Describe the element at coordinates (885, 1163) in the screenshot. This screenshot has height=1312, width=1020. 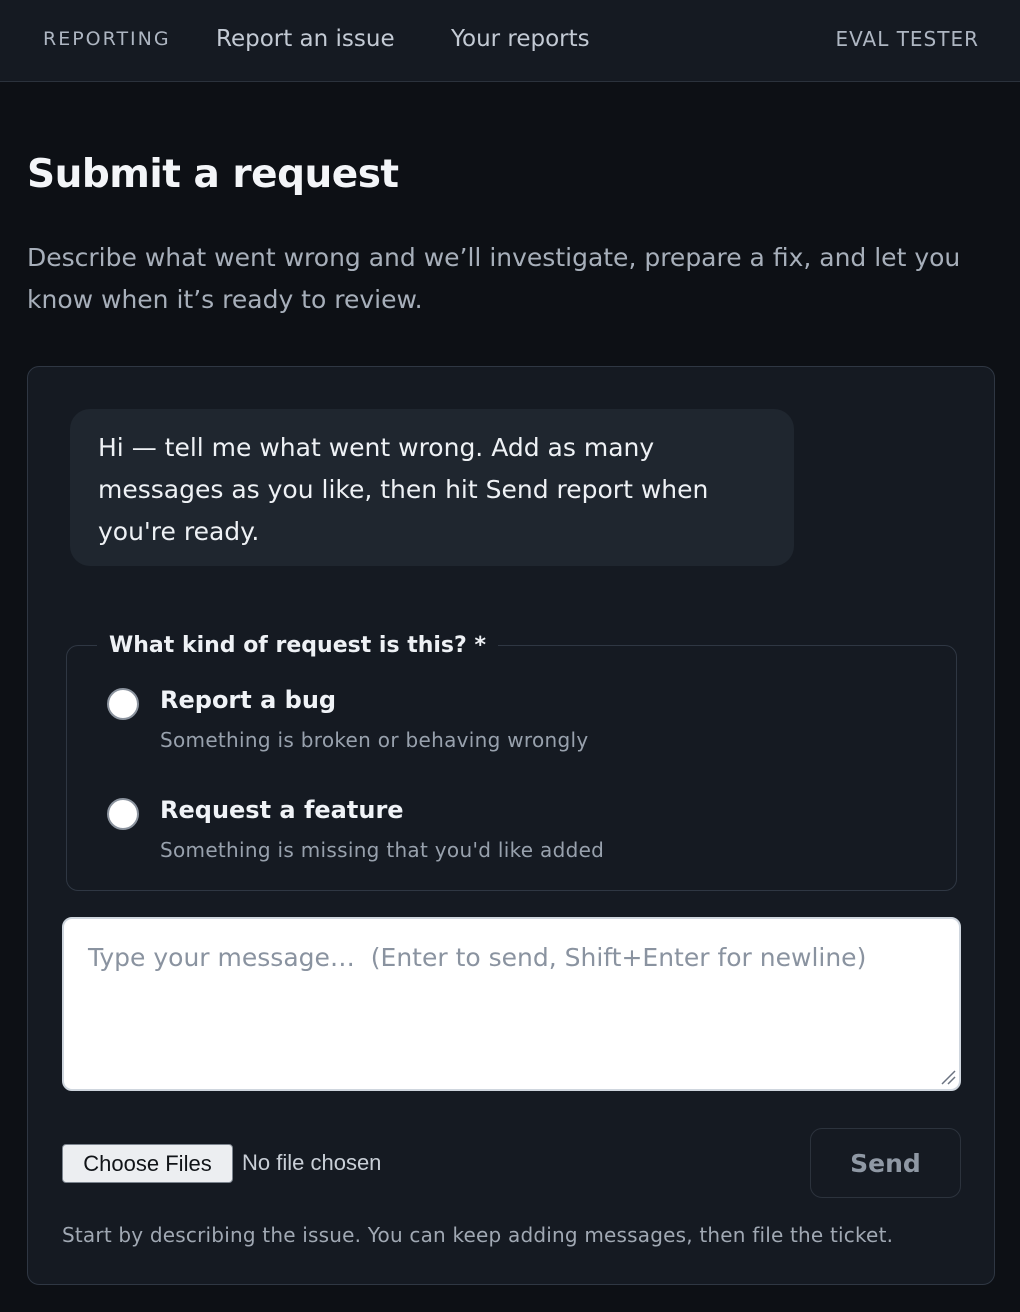
I see `send-button: Send` at that location.